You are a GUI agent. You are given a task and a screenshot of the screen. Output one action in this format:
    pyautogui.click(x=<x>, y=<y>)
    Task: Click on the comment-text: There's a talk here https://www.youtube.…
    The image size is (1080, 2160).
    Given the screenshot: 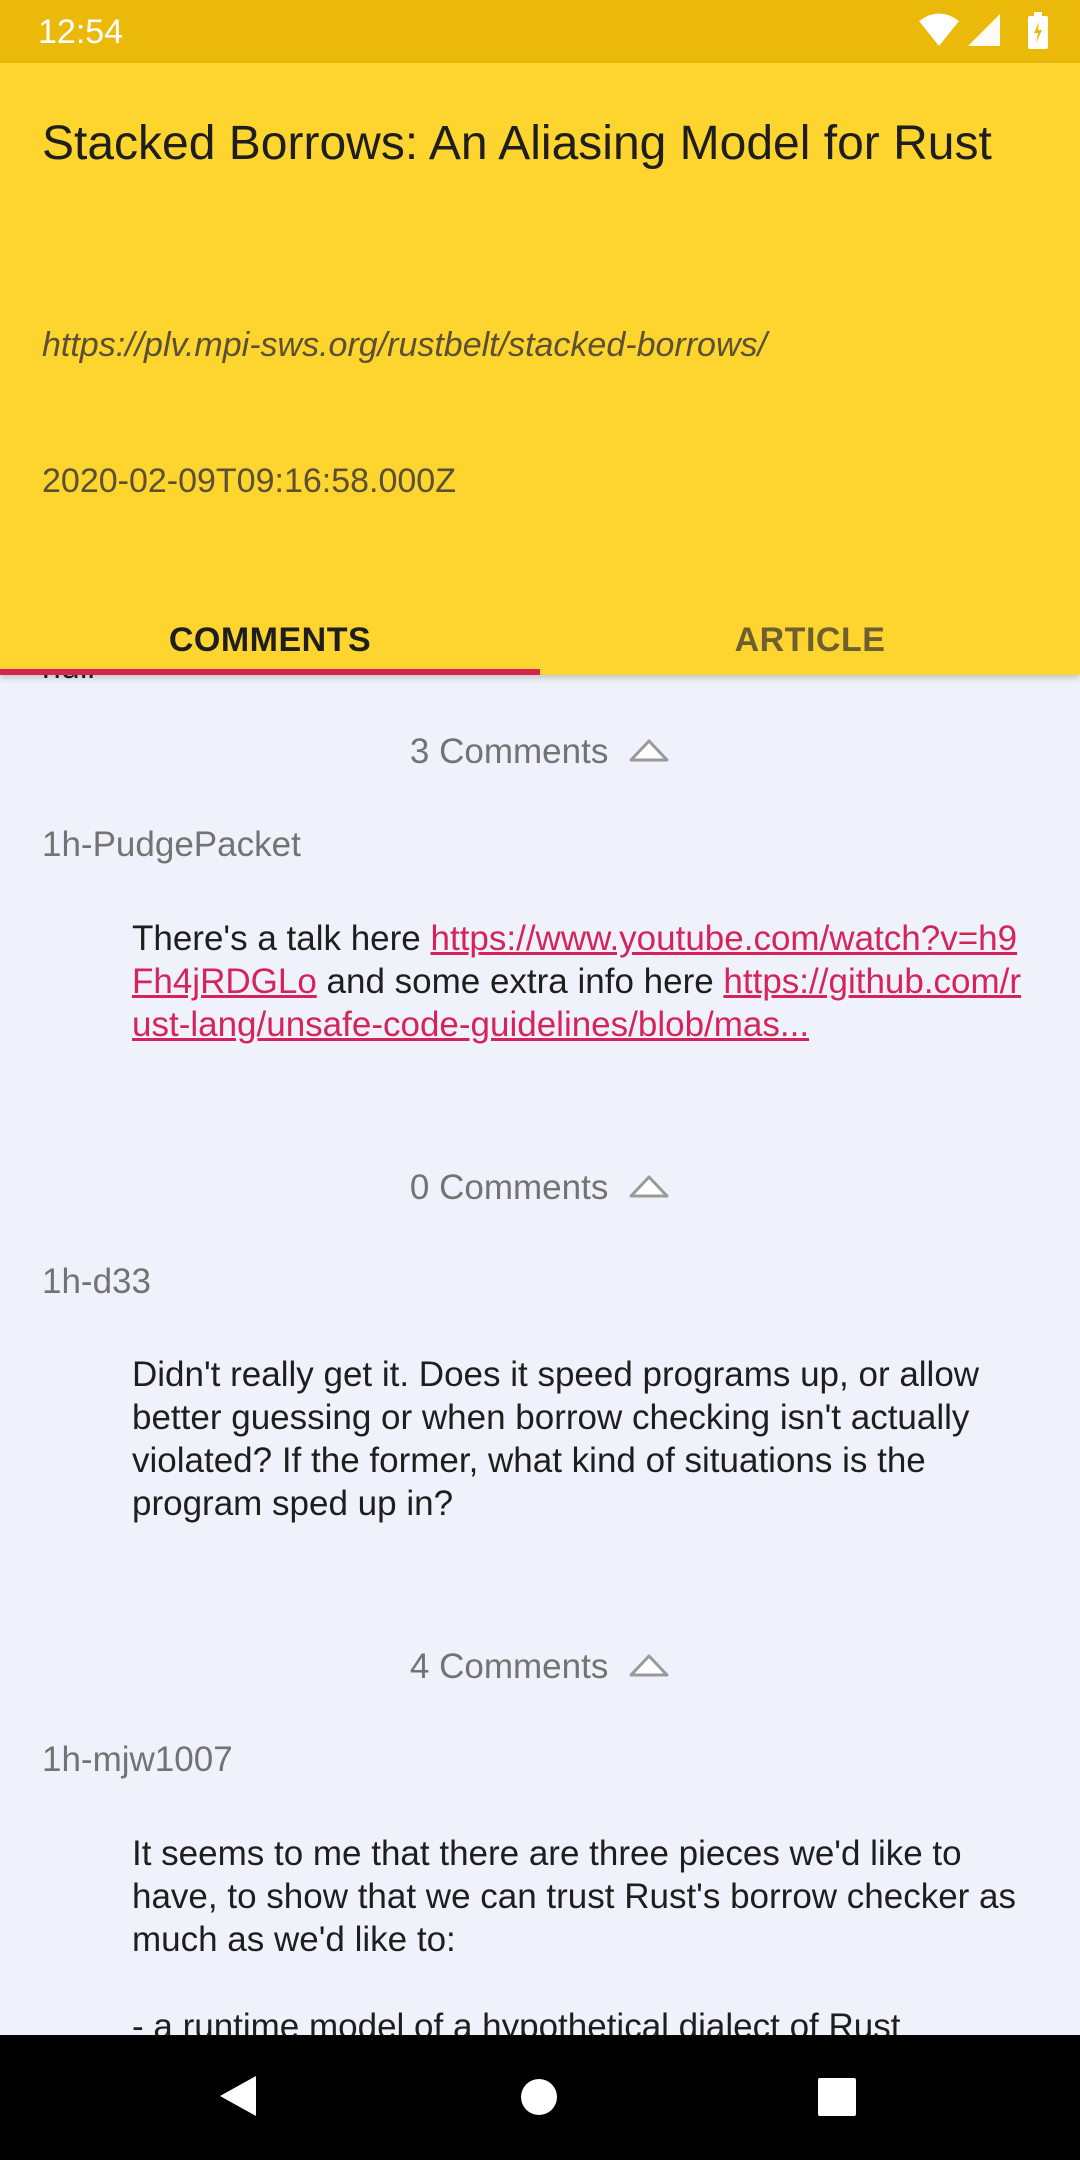 What is the action you would take?
    pyautogui.click(x=582, y=981)
    